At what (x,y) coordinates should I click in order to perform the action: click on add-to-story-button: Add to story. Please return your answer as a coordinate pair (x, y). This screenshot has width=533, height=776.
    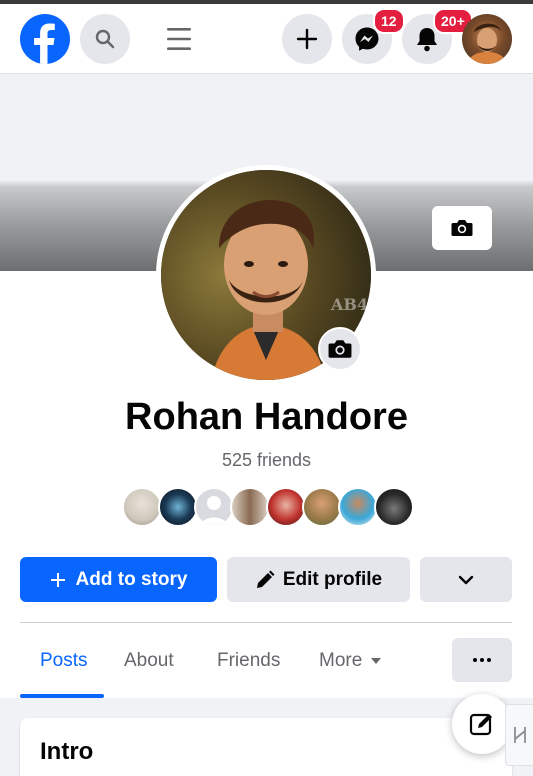
    Looking at the image, I should click on (118, 579).